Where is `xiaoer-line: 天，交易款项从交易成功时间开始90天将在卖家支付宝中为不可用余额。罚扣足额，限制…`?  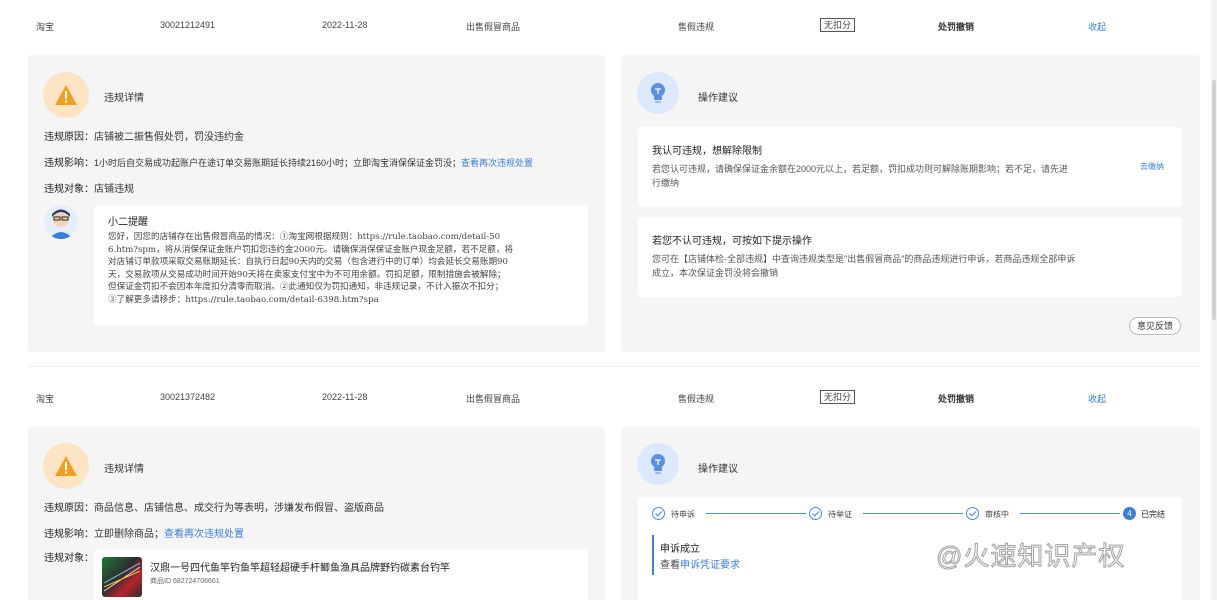
xiaoer-line: 天，交易款项从交易成功时间开始90天将在卖家支付宝中为不可用余额。罚扣足额，限制… is located at coordinates (307, 274).